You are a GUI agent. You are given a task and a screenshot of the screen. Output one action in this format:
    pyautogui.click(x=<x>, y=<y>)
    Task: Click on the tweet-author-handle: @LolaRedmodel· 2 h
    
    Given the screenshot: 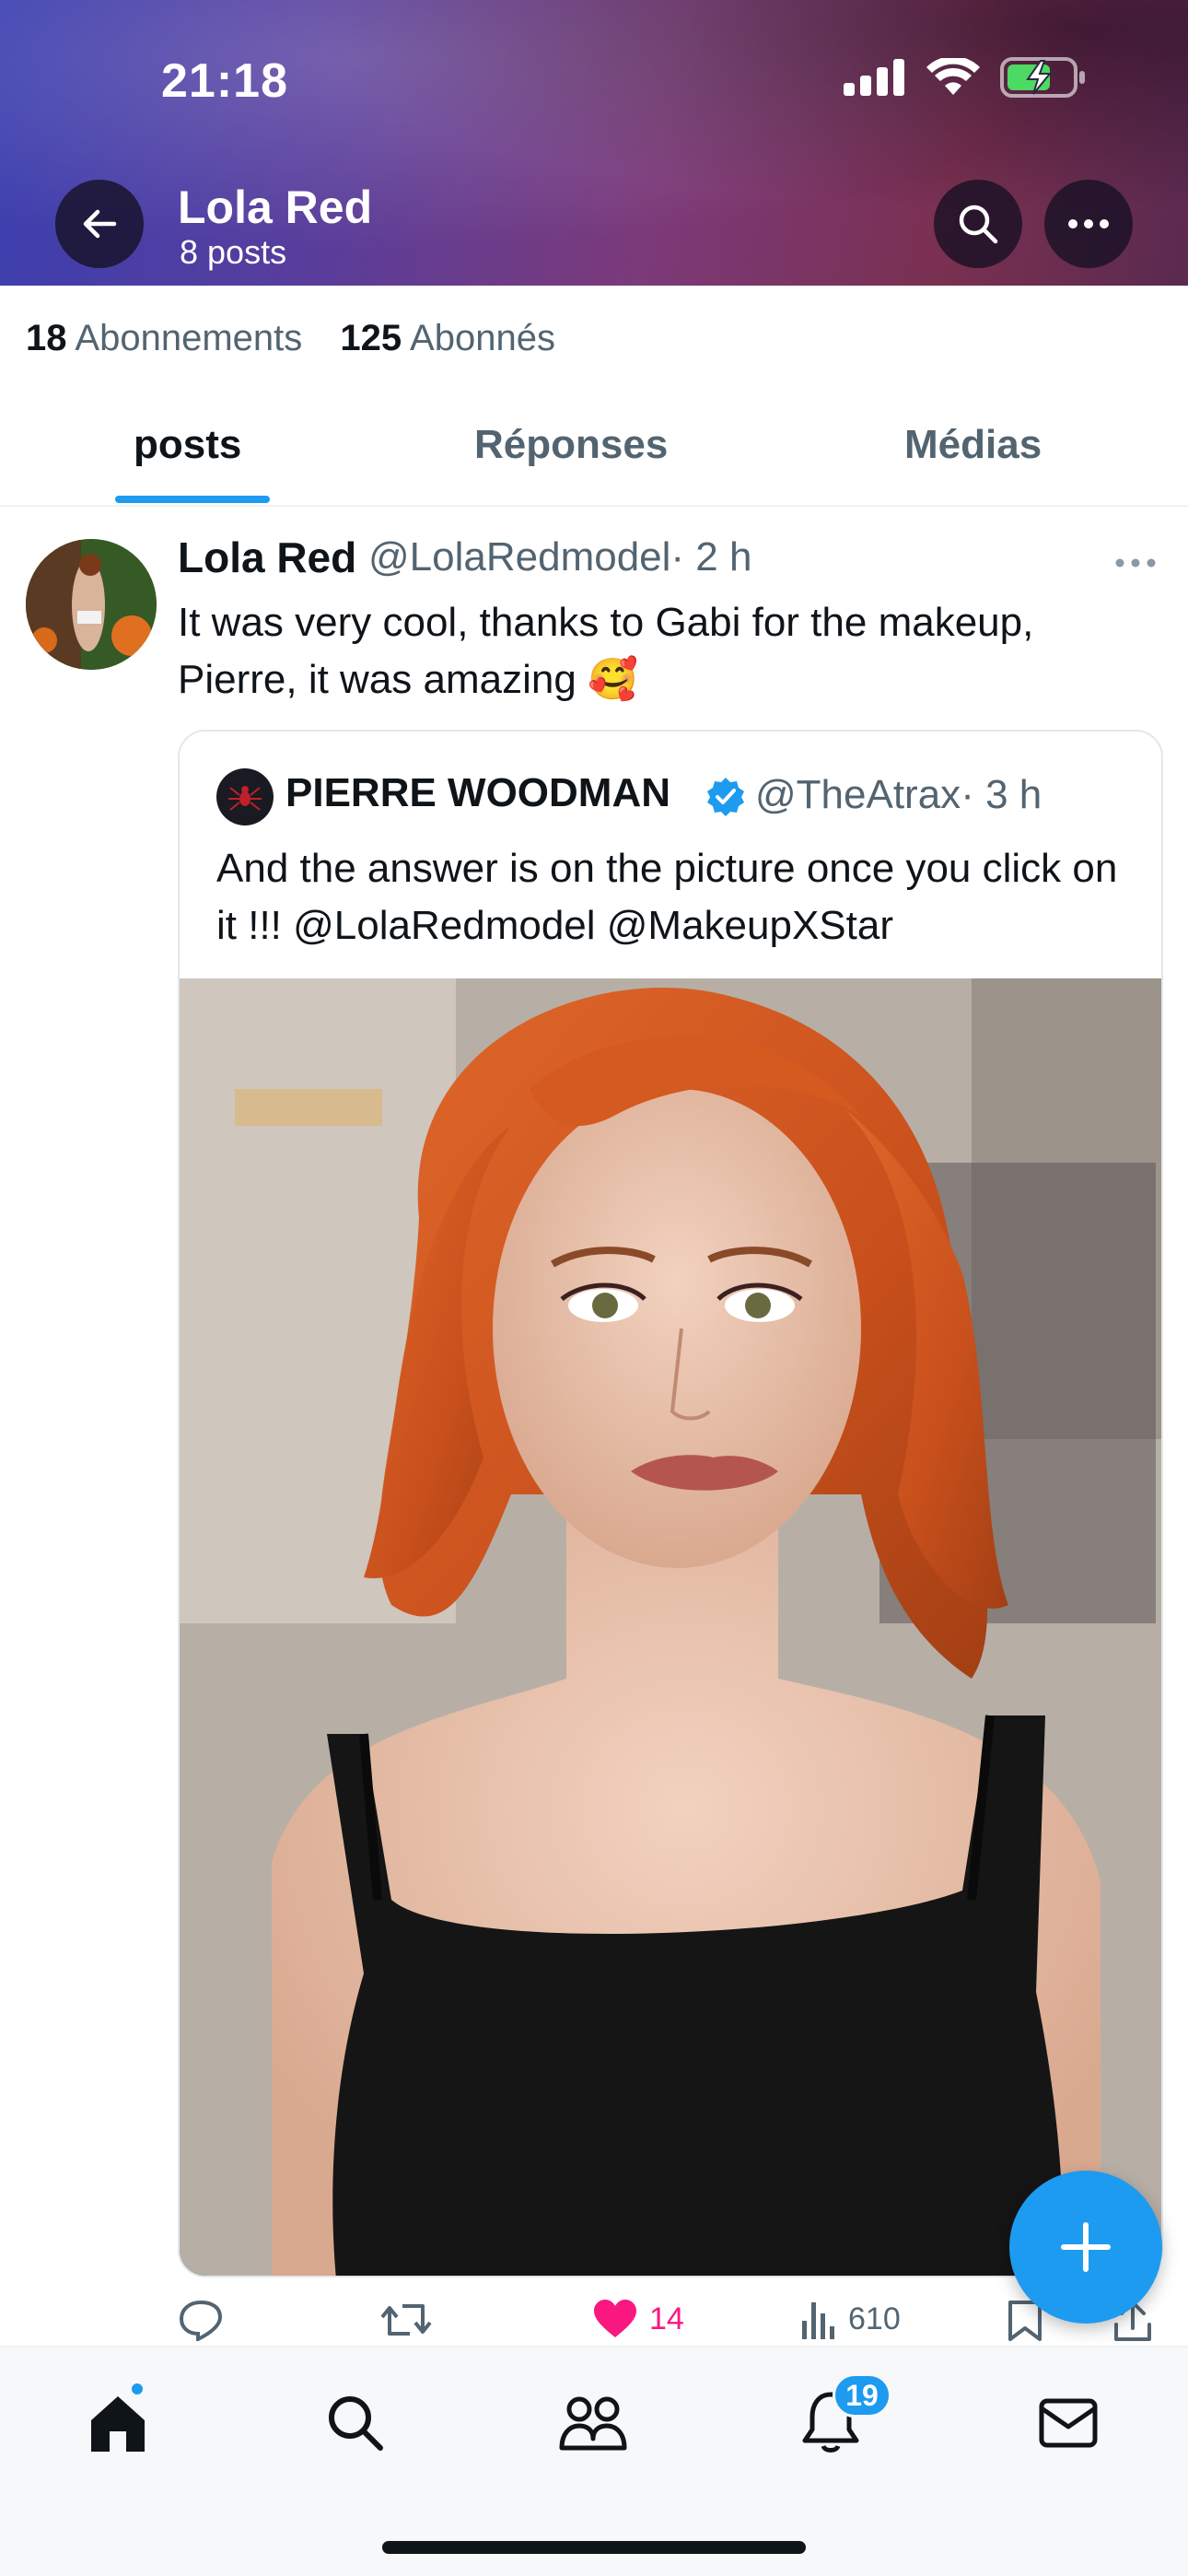 What is the action you would take?
    pyautogui.click(x=559, y=557)
    